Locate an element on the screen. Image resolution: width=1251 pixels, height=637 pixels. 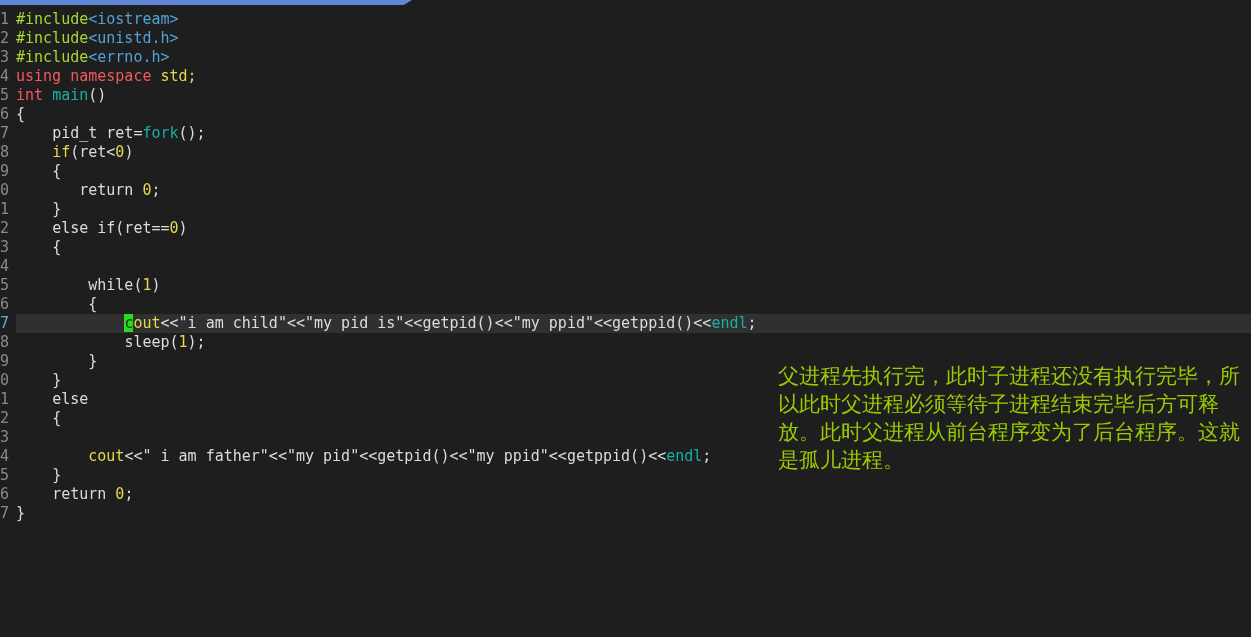
file-tab is located at coordinates (206, 2).